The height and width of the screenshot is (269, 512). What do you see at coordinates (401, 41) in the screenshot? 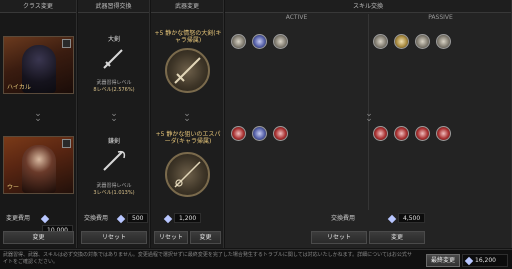
I see `feather-skill-icon` at bounding box center [401, 41].